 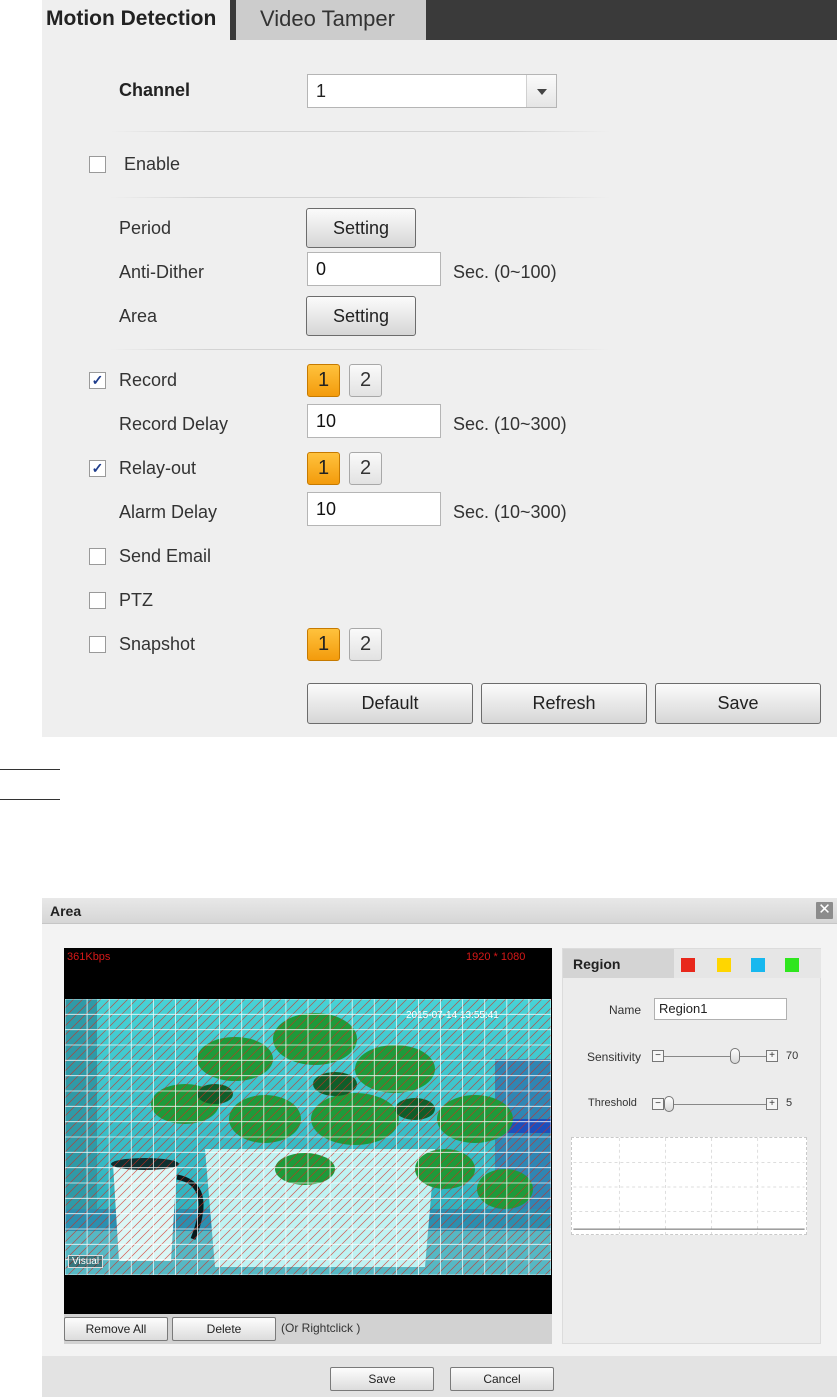 What do you see at coordinates (148, 380) in the screenshot?
I see `record-label: Record` at bounding box center [148, 380].